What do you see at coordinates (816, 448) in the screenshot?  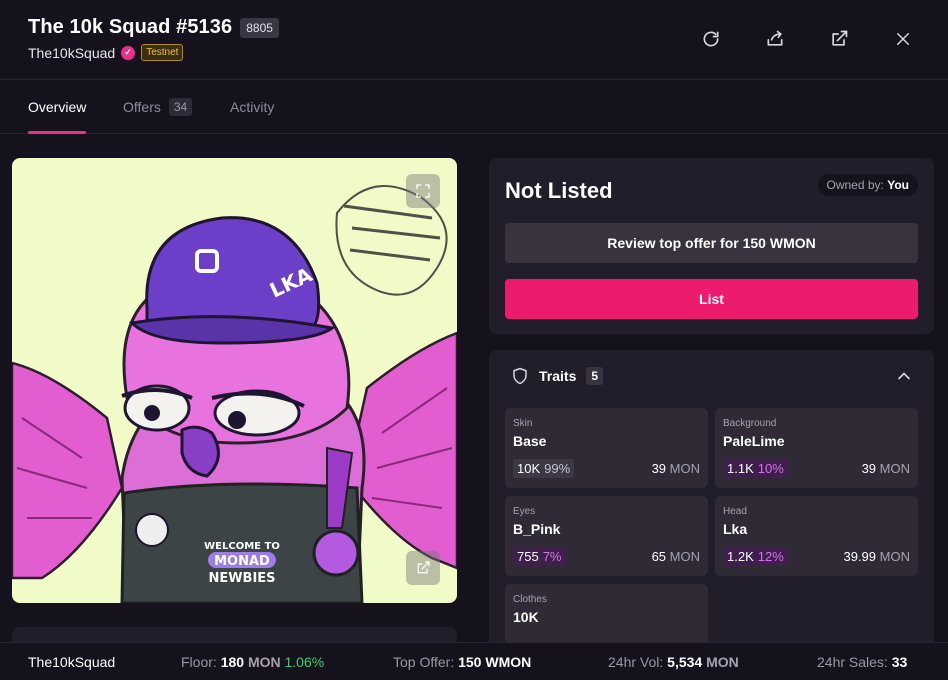 I see `trait-card-background: Background PaleLime 1.1K 10% 39 MON` at bounding box center [816, 448].